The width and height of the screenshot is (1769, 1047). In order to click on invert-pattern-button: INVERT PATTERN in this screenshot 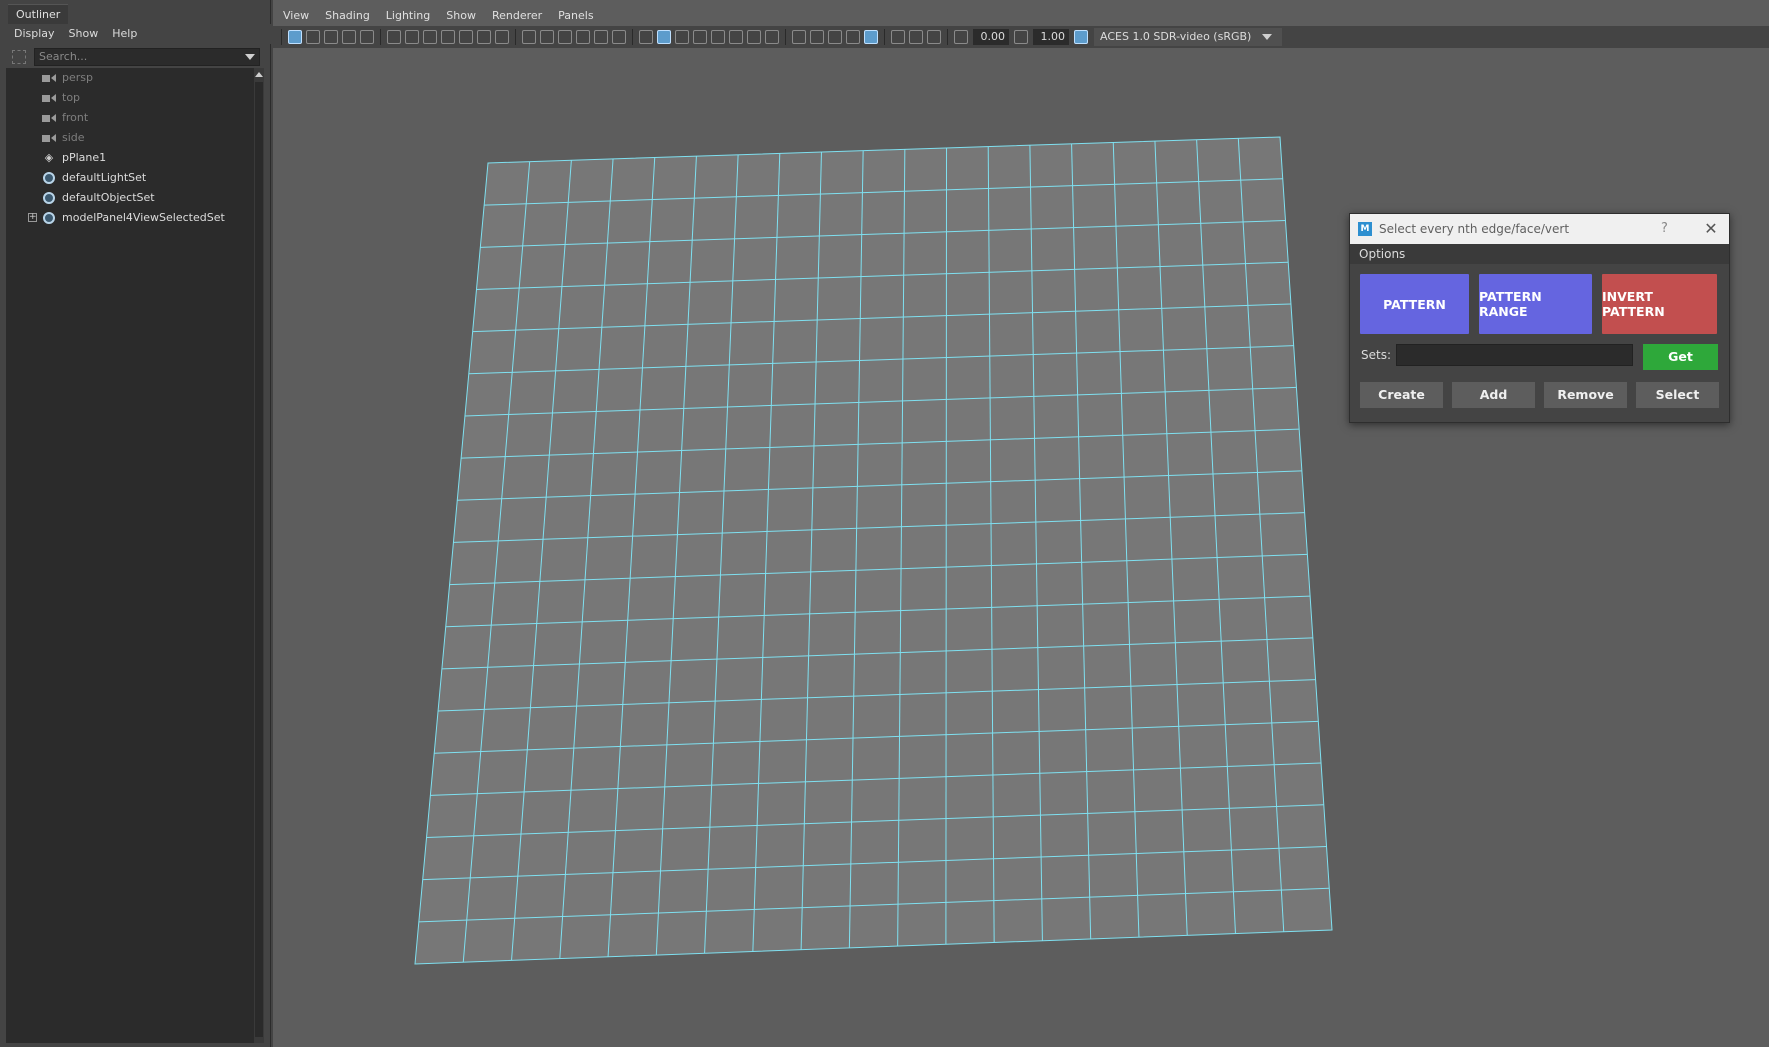, I will do `click(1659, 304)`.